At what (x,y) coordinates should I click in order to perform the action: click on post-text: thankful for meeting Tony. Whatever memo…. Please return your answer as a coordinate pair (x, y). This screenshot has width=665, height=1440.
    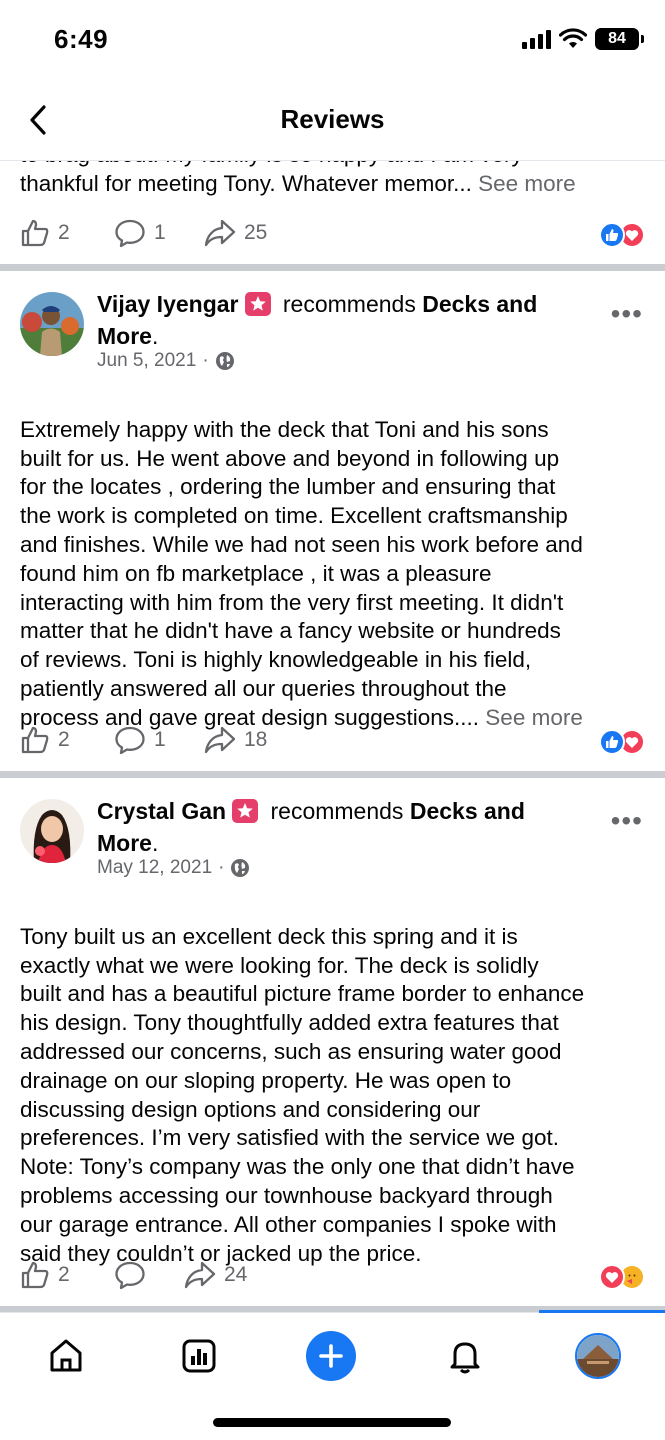
    Looking at the image, I should click on (334, 183).